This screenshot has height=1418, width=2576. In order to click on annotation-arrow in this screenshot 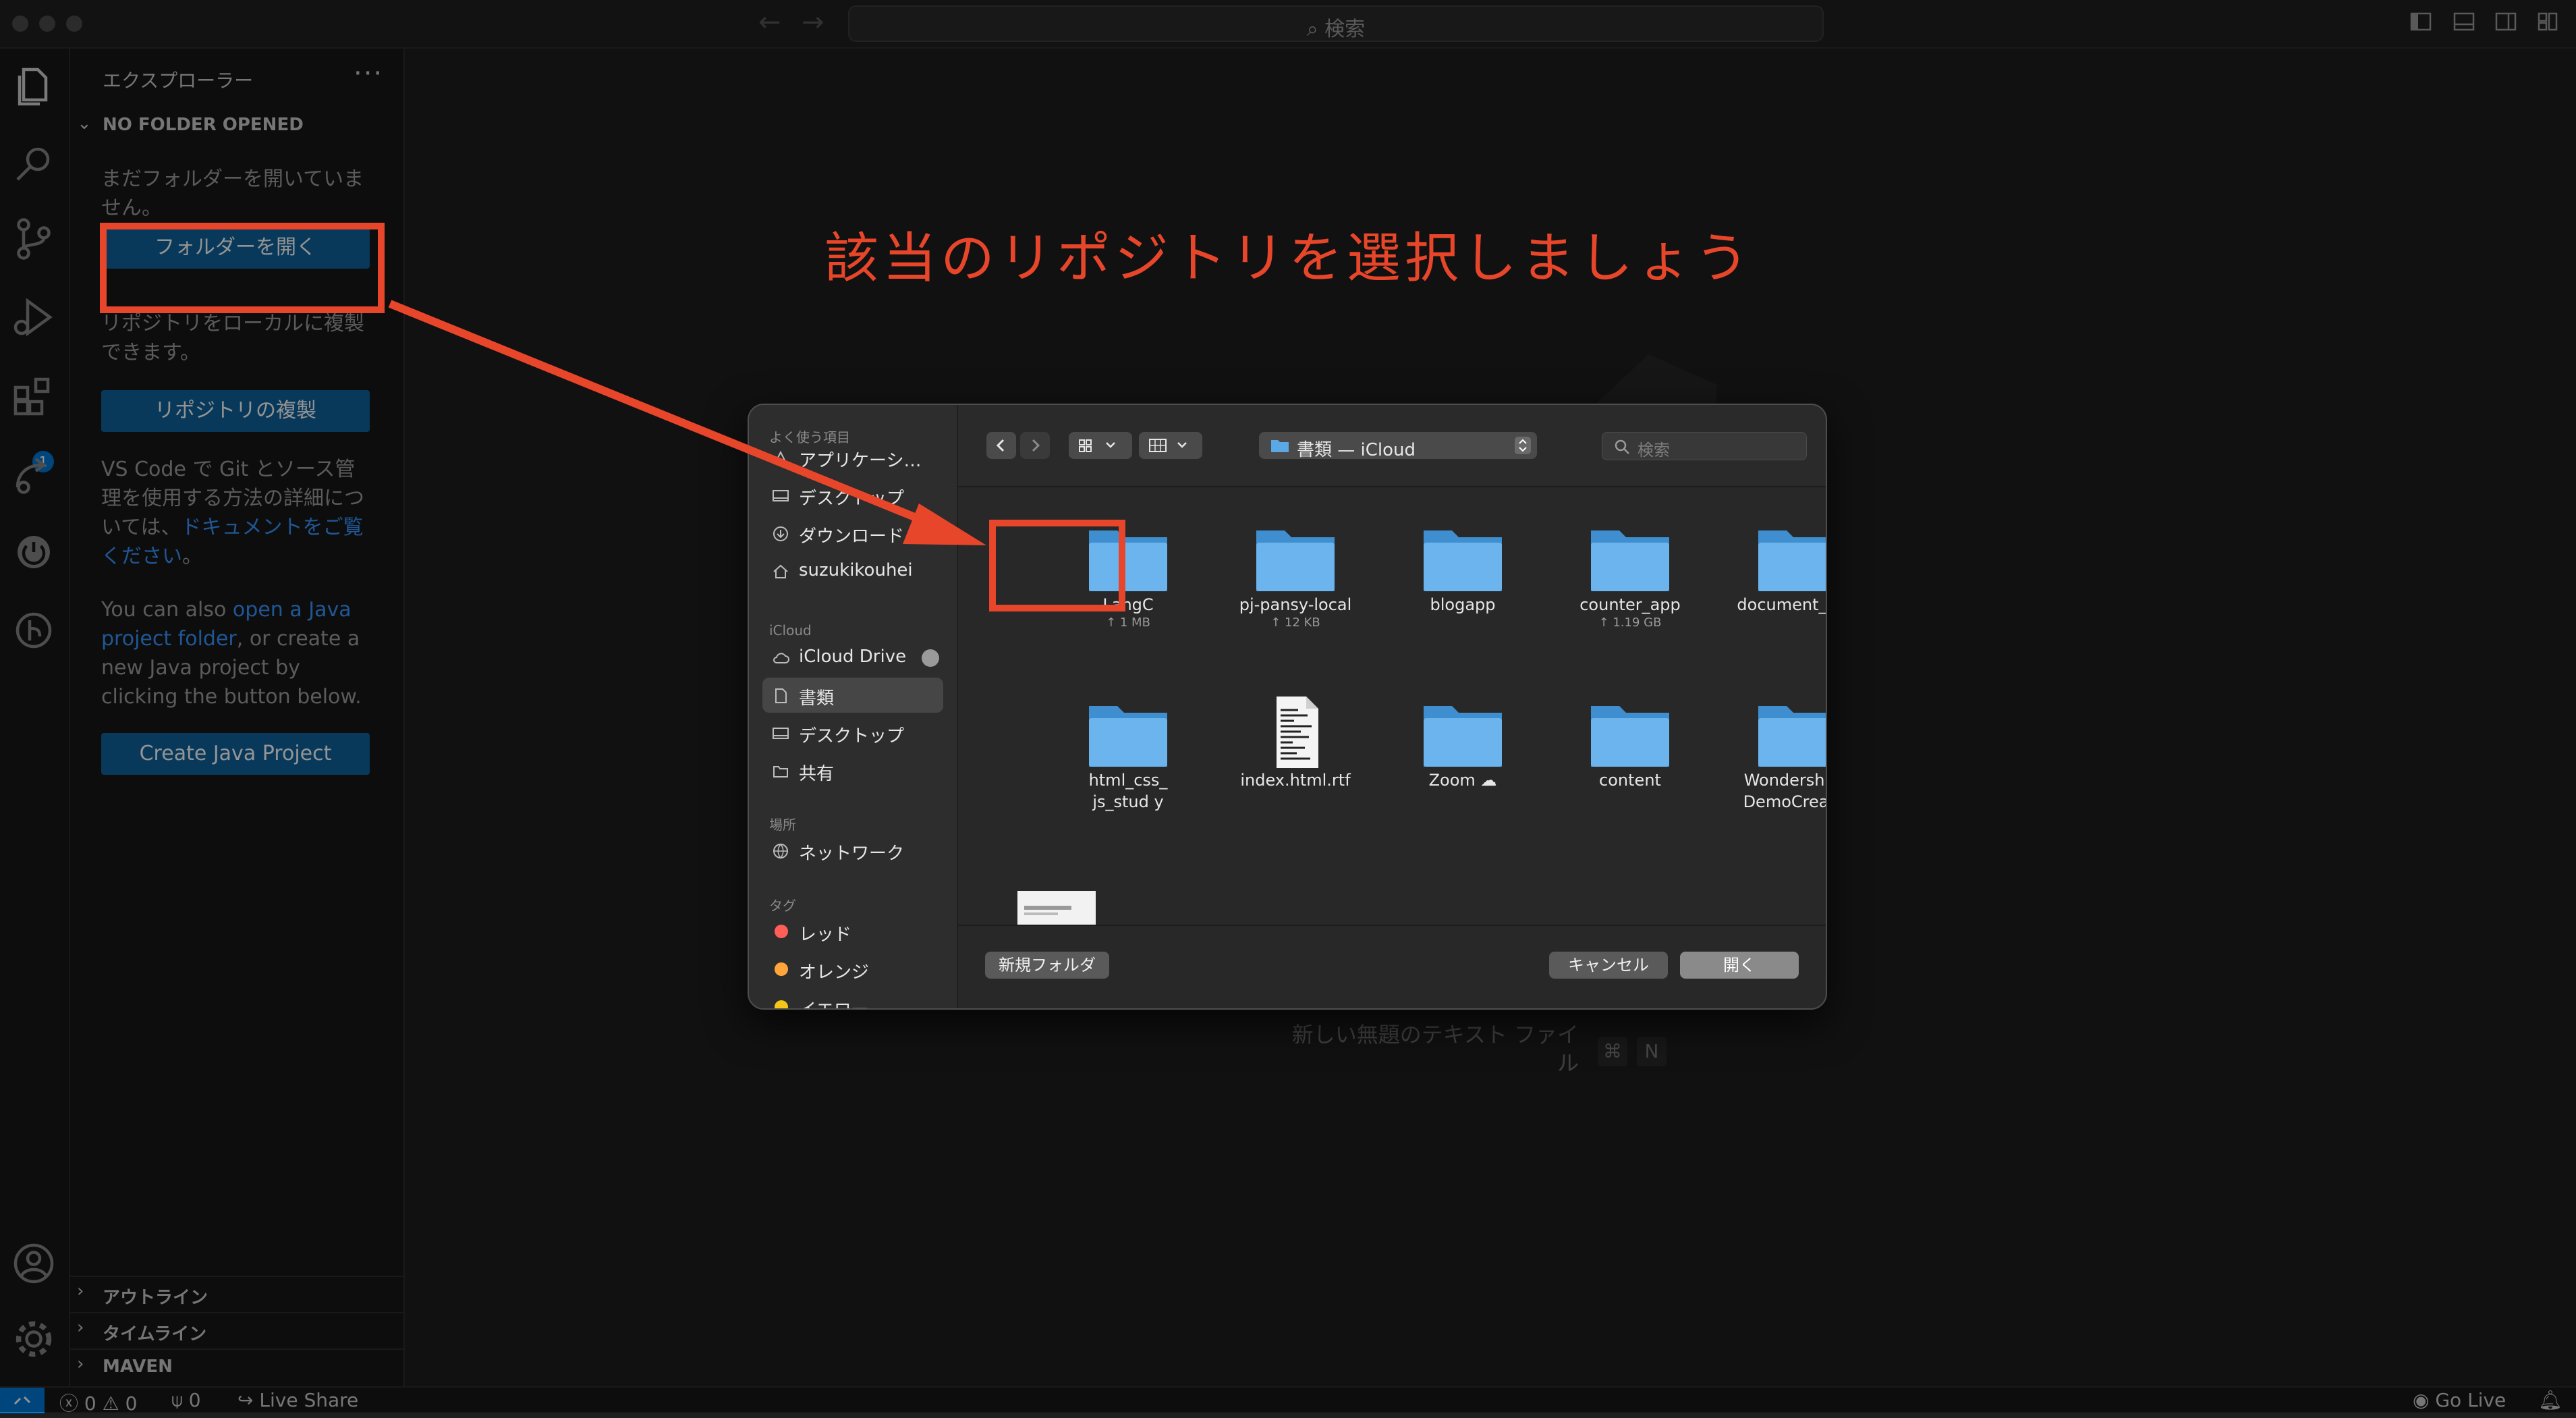, I will do `click(687, 422)`.